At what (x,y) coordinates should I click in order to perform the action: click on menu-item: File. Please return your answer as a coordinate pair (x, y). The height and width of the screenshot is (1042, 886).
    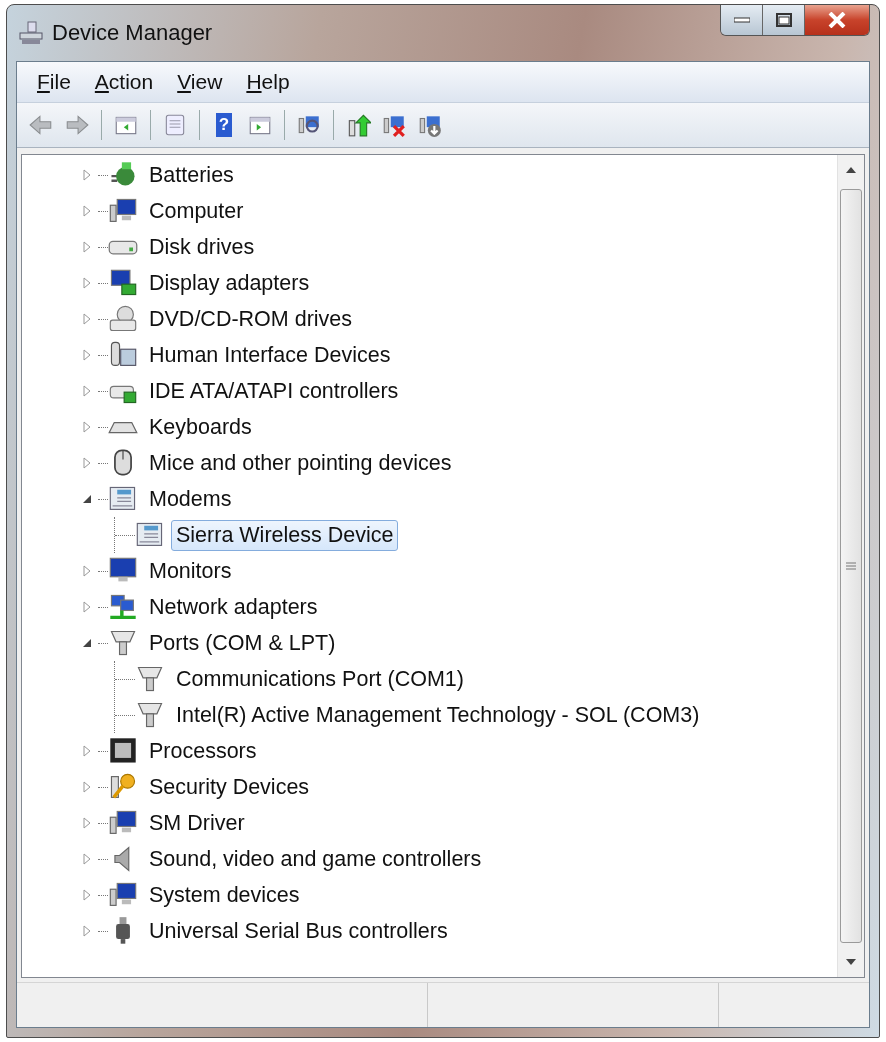
    Looking at the image, I should click on (54, 82).